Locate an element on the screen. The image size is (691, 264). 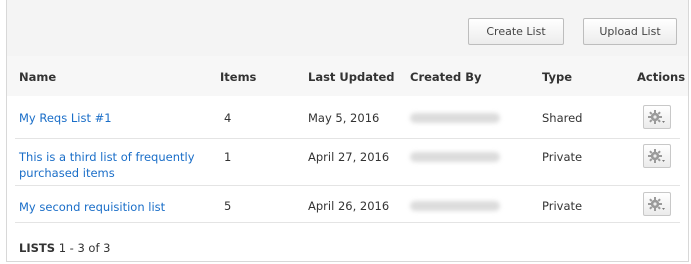
pagination-range: 1 - 3 of 3 is located at coordinates (84, 248).